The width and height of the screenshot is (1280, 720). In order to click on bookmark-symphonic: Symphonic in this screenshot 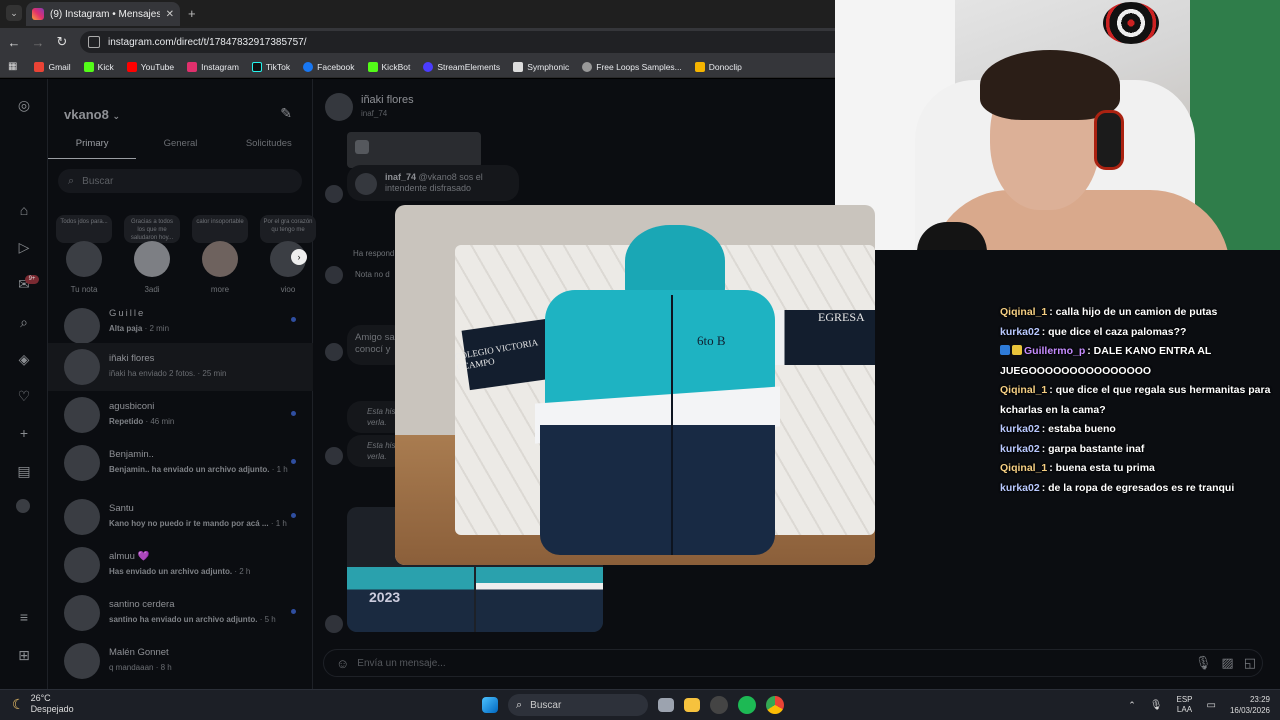, I will do `click(541, 66)`.